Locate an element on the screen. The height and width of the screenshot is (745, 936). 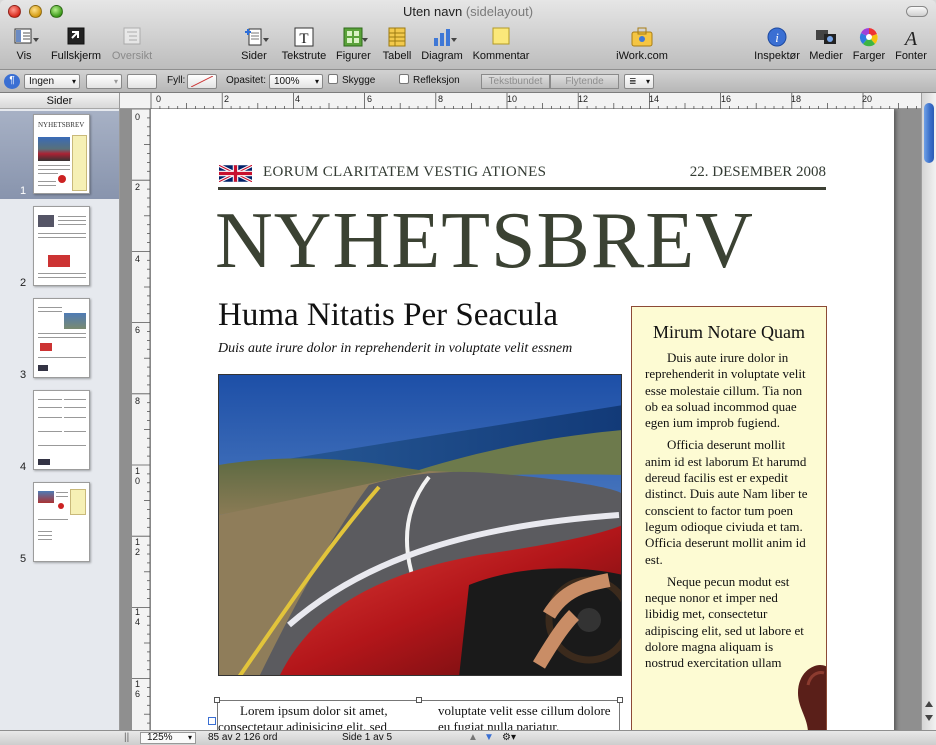
fonts-button: A Fonter is located at coordinates (911, 46).